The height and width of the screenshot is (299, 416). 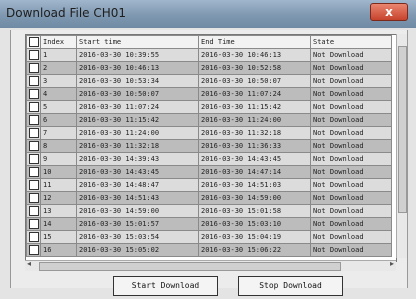 What do you see at coordinates (58, 250) in the screenshot?
I see `cell-index: 16` at bounding box center [58, 250].